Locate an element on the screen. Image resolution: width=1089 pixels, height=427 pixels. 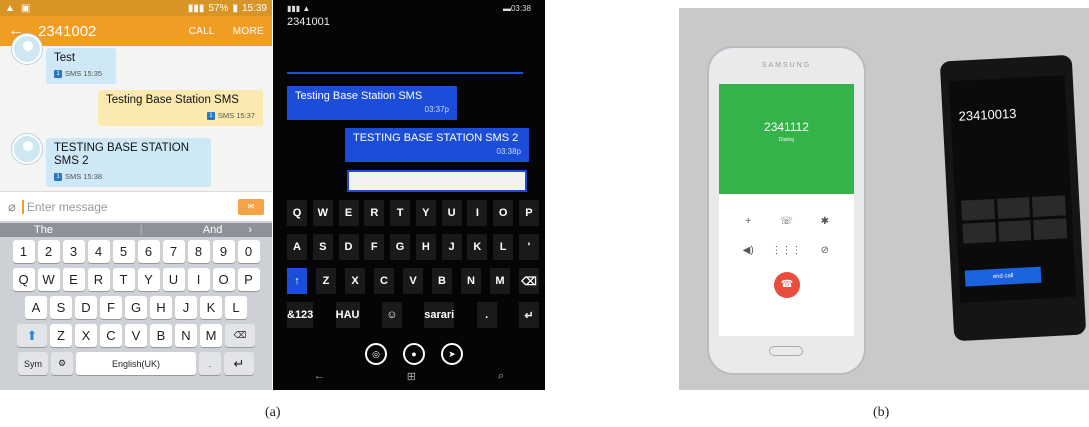
mute-button is located at coordinates (1013, 208).